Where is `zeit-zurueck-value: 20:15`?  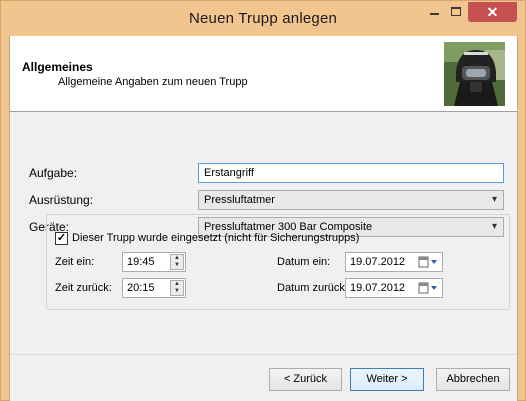
zeit-zurueck-value: 20:15 is located at coordinates (141, 288).